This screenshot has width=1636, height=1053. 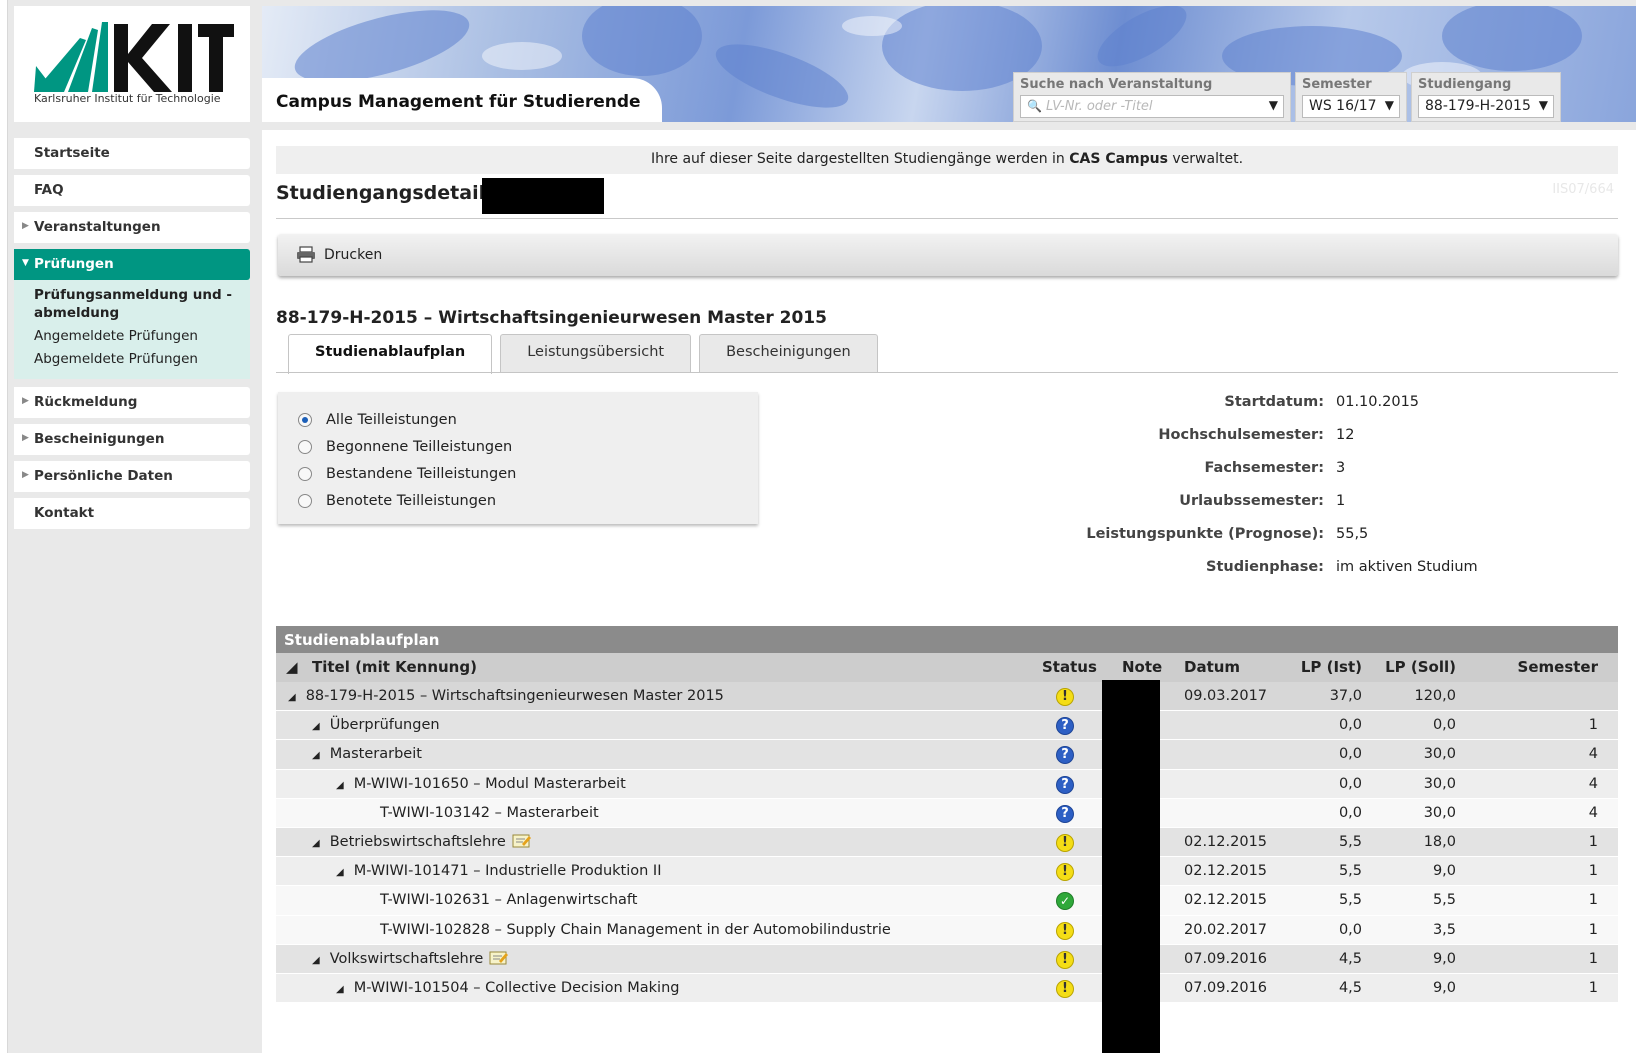 I want to click on warning-status-icon: !, so click(x=1065, y=930).